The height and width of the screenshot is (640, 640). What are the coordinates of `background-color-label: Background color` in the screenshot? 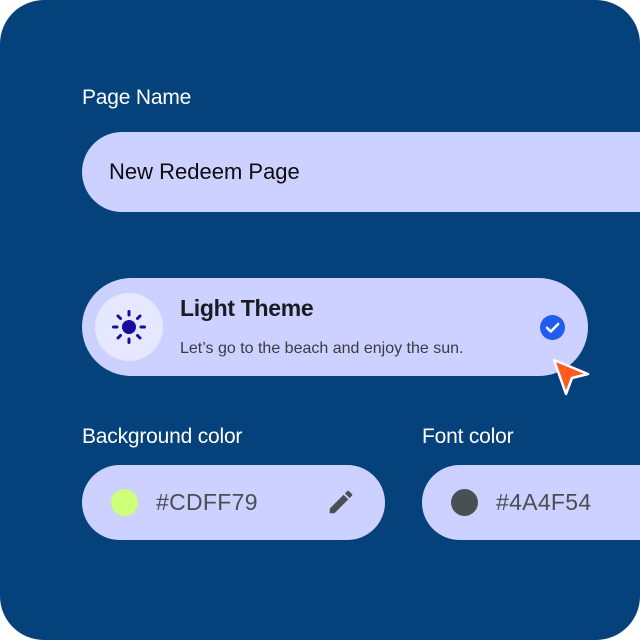 It's located at (162, 436).